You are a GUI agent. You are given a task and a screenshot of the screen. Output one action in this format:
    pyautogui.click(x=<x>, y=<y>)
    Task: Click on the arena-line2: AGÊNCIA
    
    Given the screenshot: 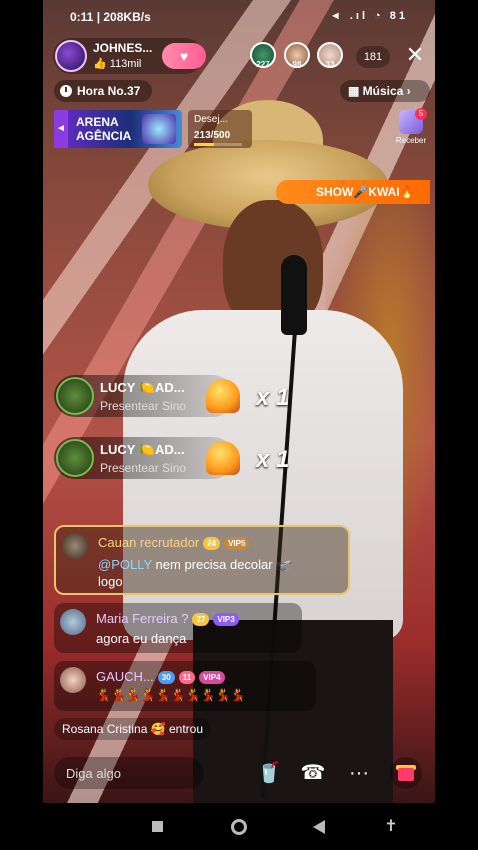 What is the action you would take?
    pyautogui.click(x=104, y=136)
    